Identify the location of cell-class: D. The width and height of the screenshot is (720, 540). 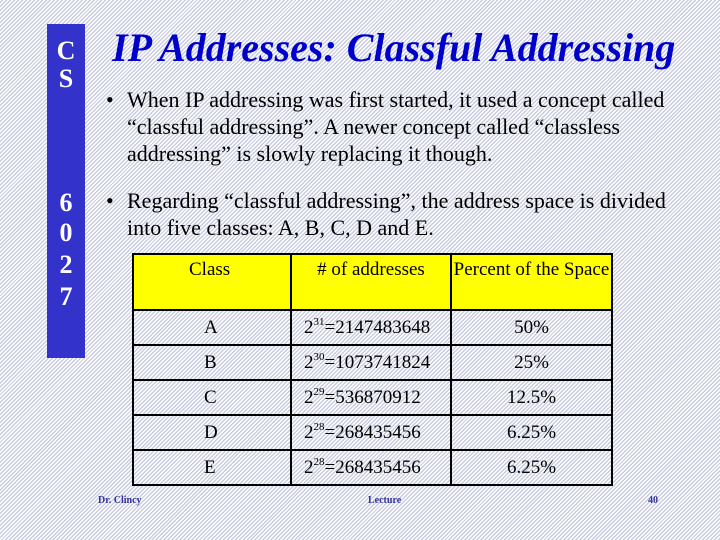
(212, 432).